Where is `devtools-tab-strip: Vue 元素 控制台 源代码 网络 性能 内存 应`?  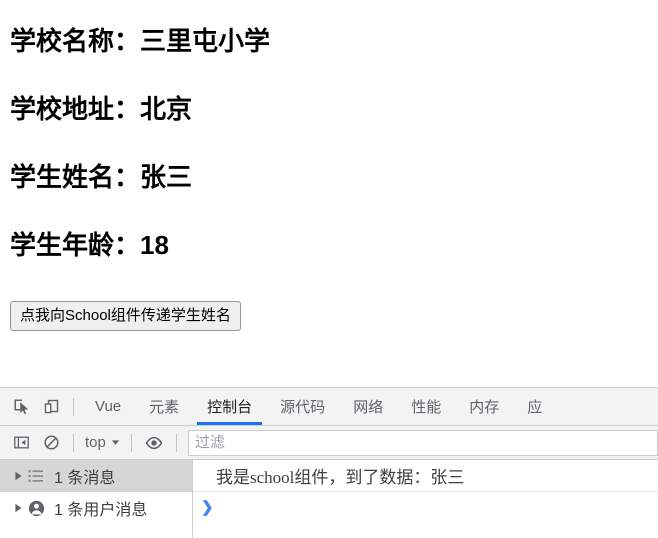 devtools-tab-strip: Vue 元素 控制台 源代码 网络 性能 内存 应 is located at coordinates (329, 407).